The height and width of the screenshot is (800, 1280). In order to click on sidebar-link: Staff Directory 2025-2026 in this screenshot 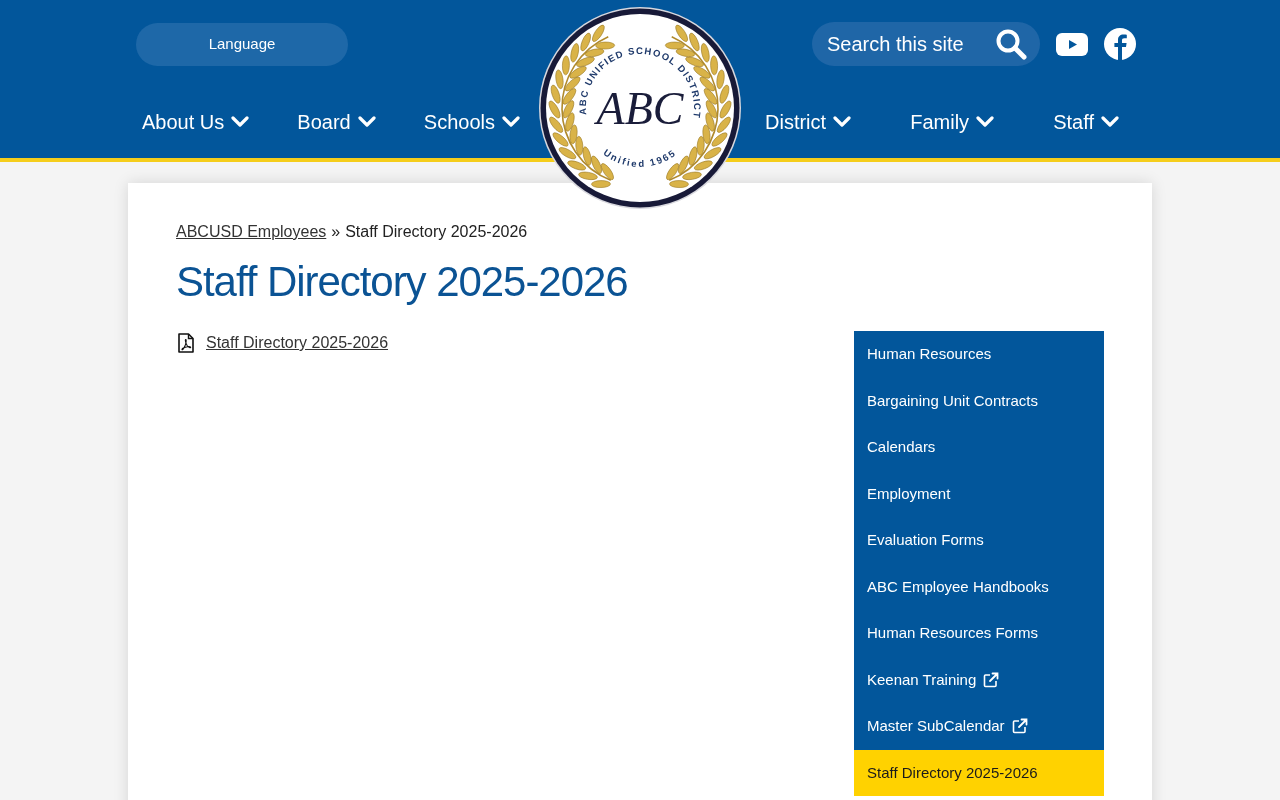, I will do `click(979, 772)`.